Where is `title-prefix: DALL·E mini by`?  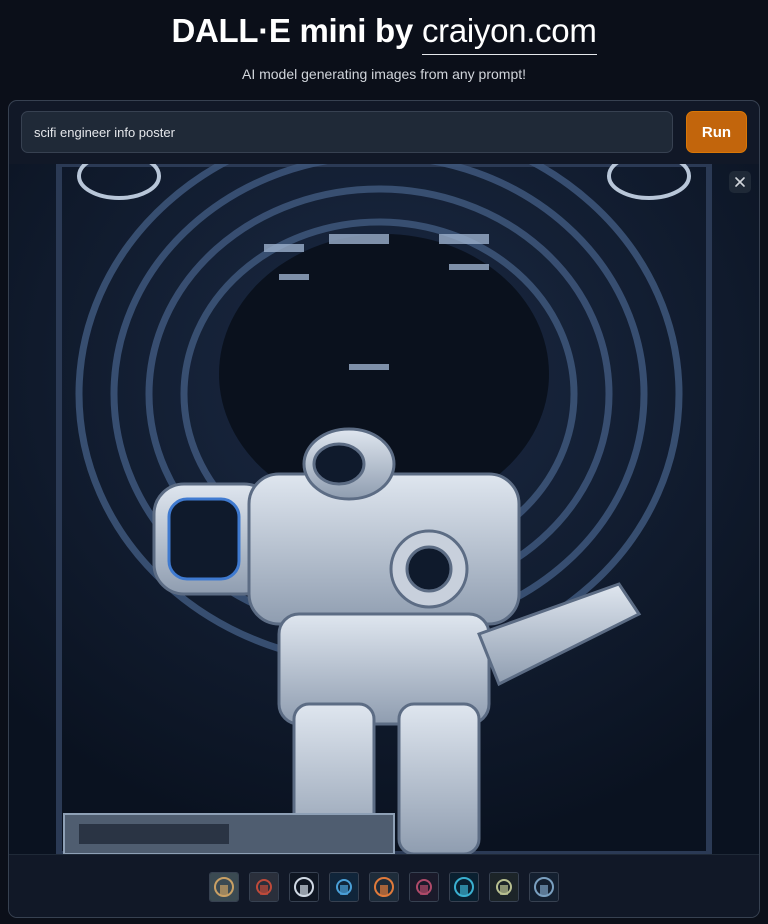 title-prefix: DALL·E mini by is located at coordinates (292, 30).